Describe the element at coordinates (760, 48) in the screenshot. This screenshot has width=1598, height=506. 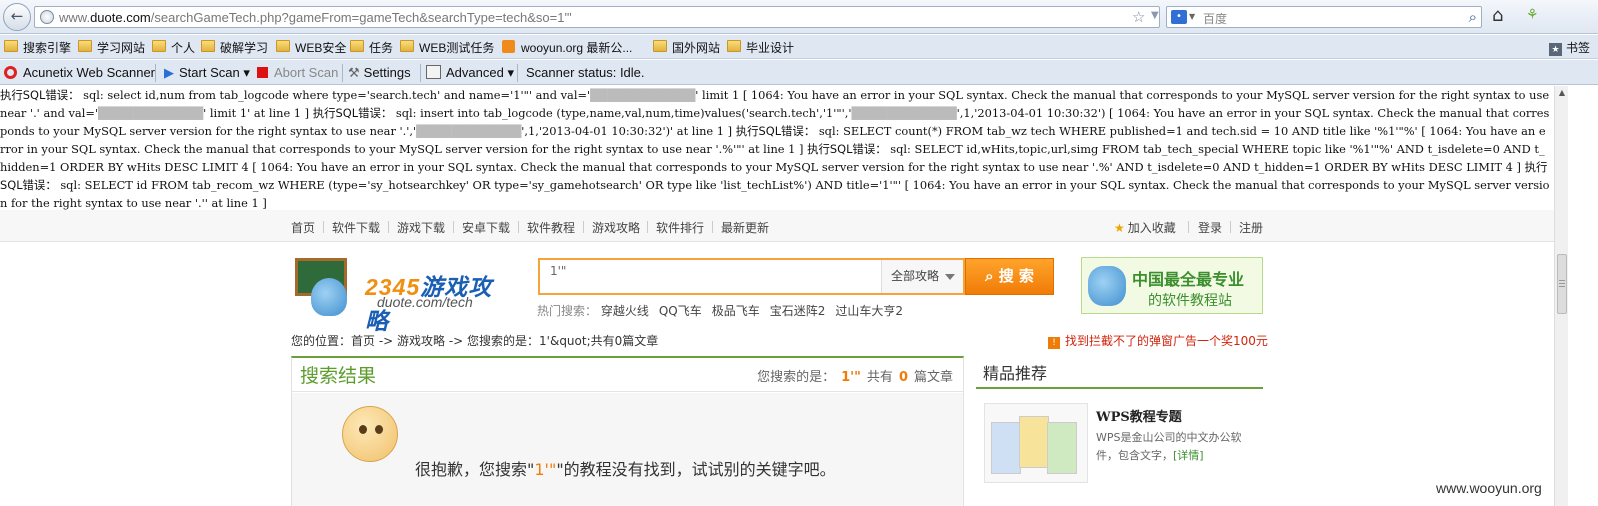
I see `bookmark-folder: 毕业设计` at that location.